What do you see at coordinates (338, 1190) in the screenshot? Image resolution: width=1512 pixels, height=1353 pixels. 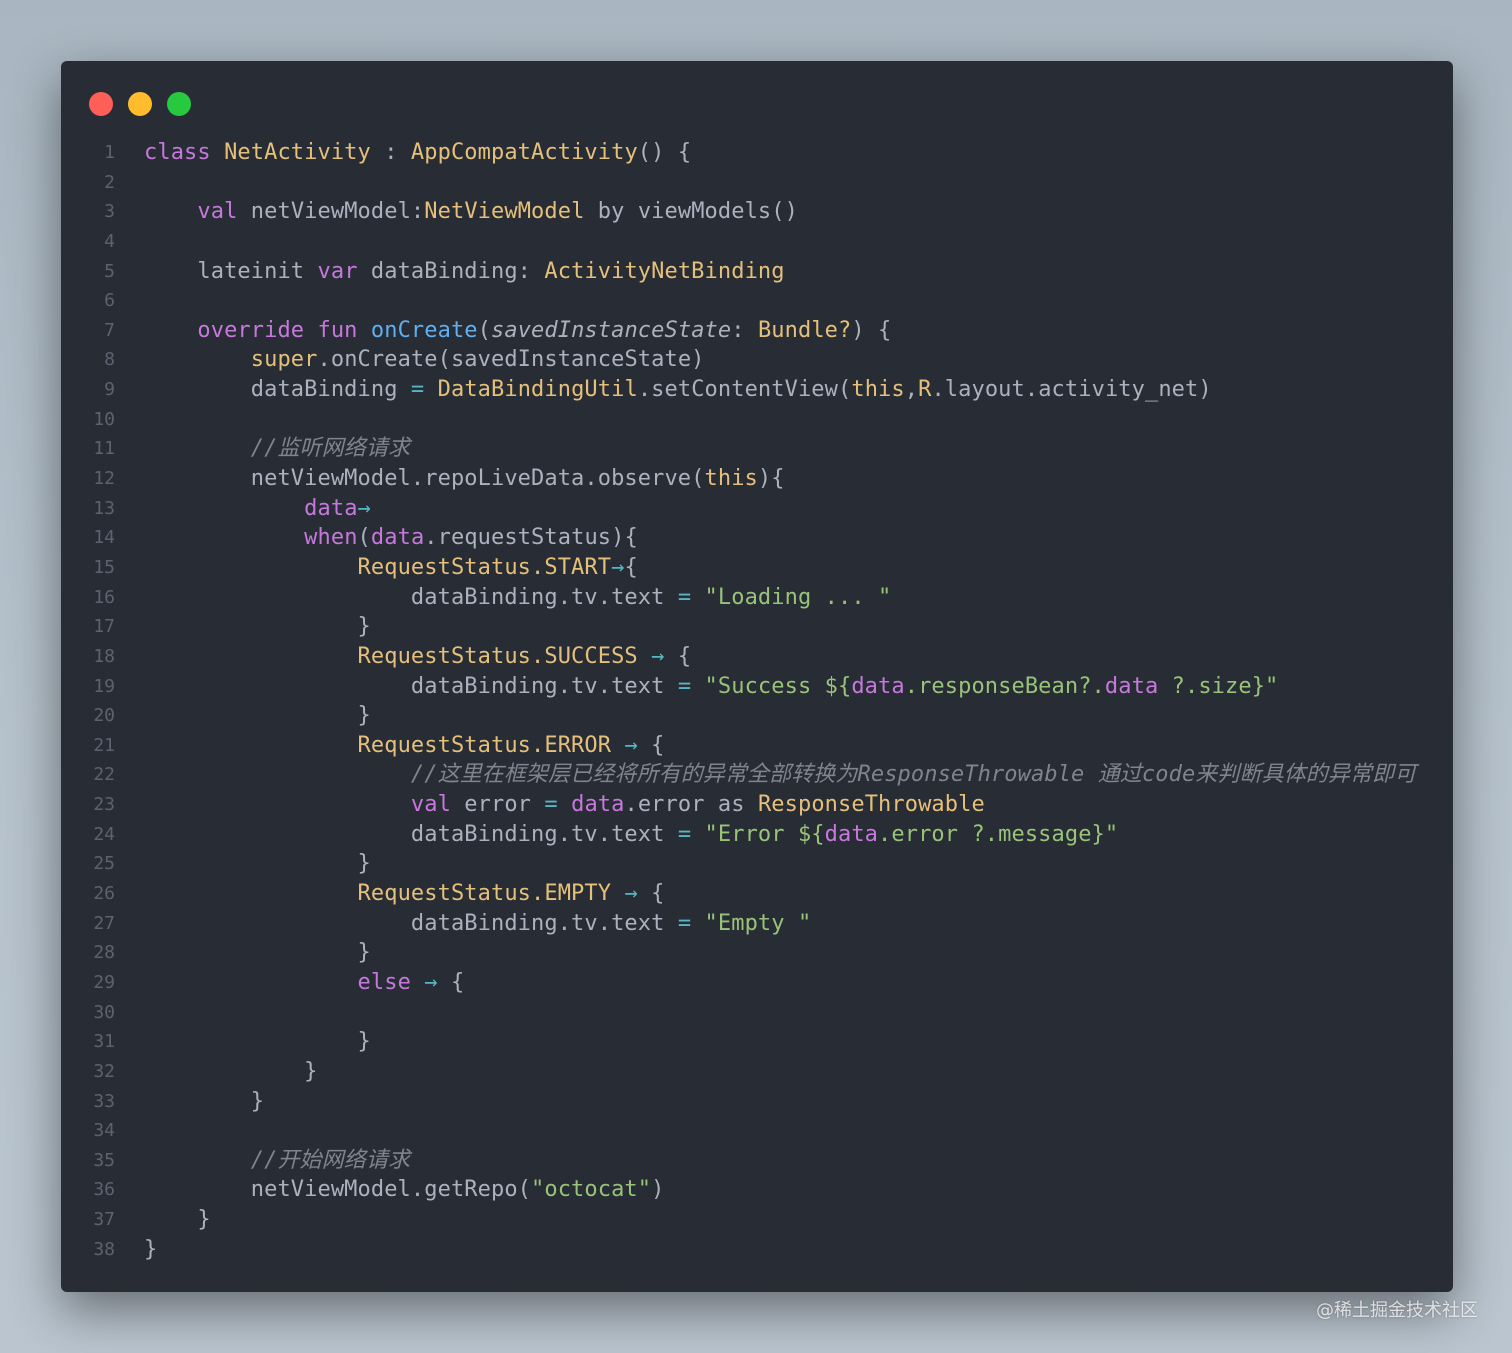 I see `code-token: netViewModel.getRepo(` at bounding box center [338, 1190].